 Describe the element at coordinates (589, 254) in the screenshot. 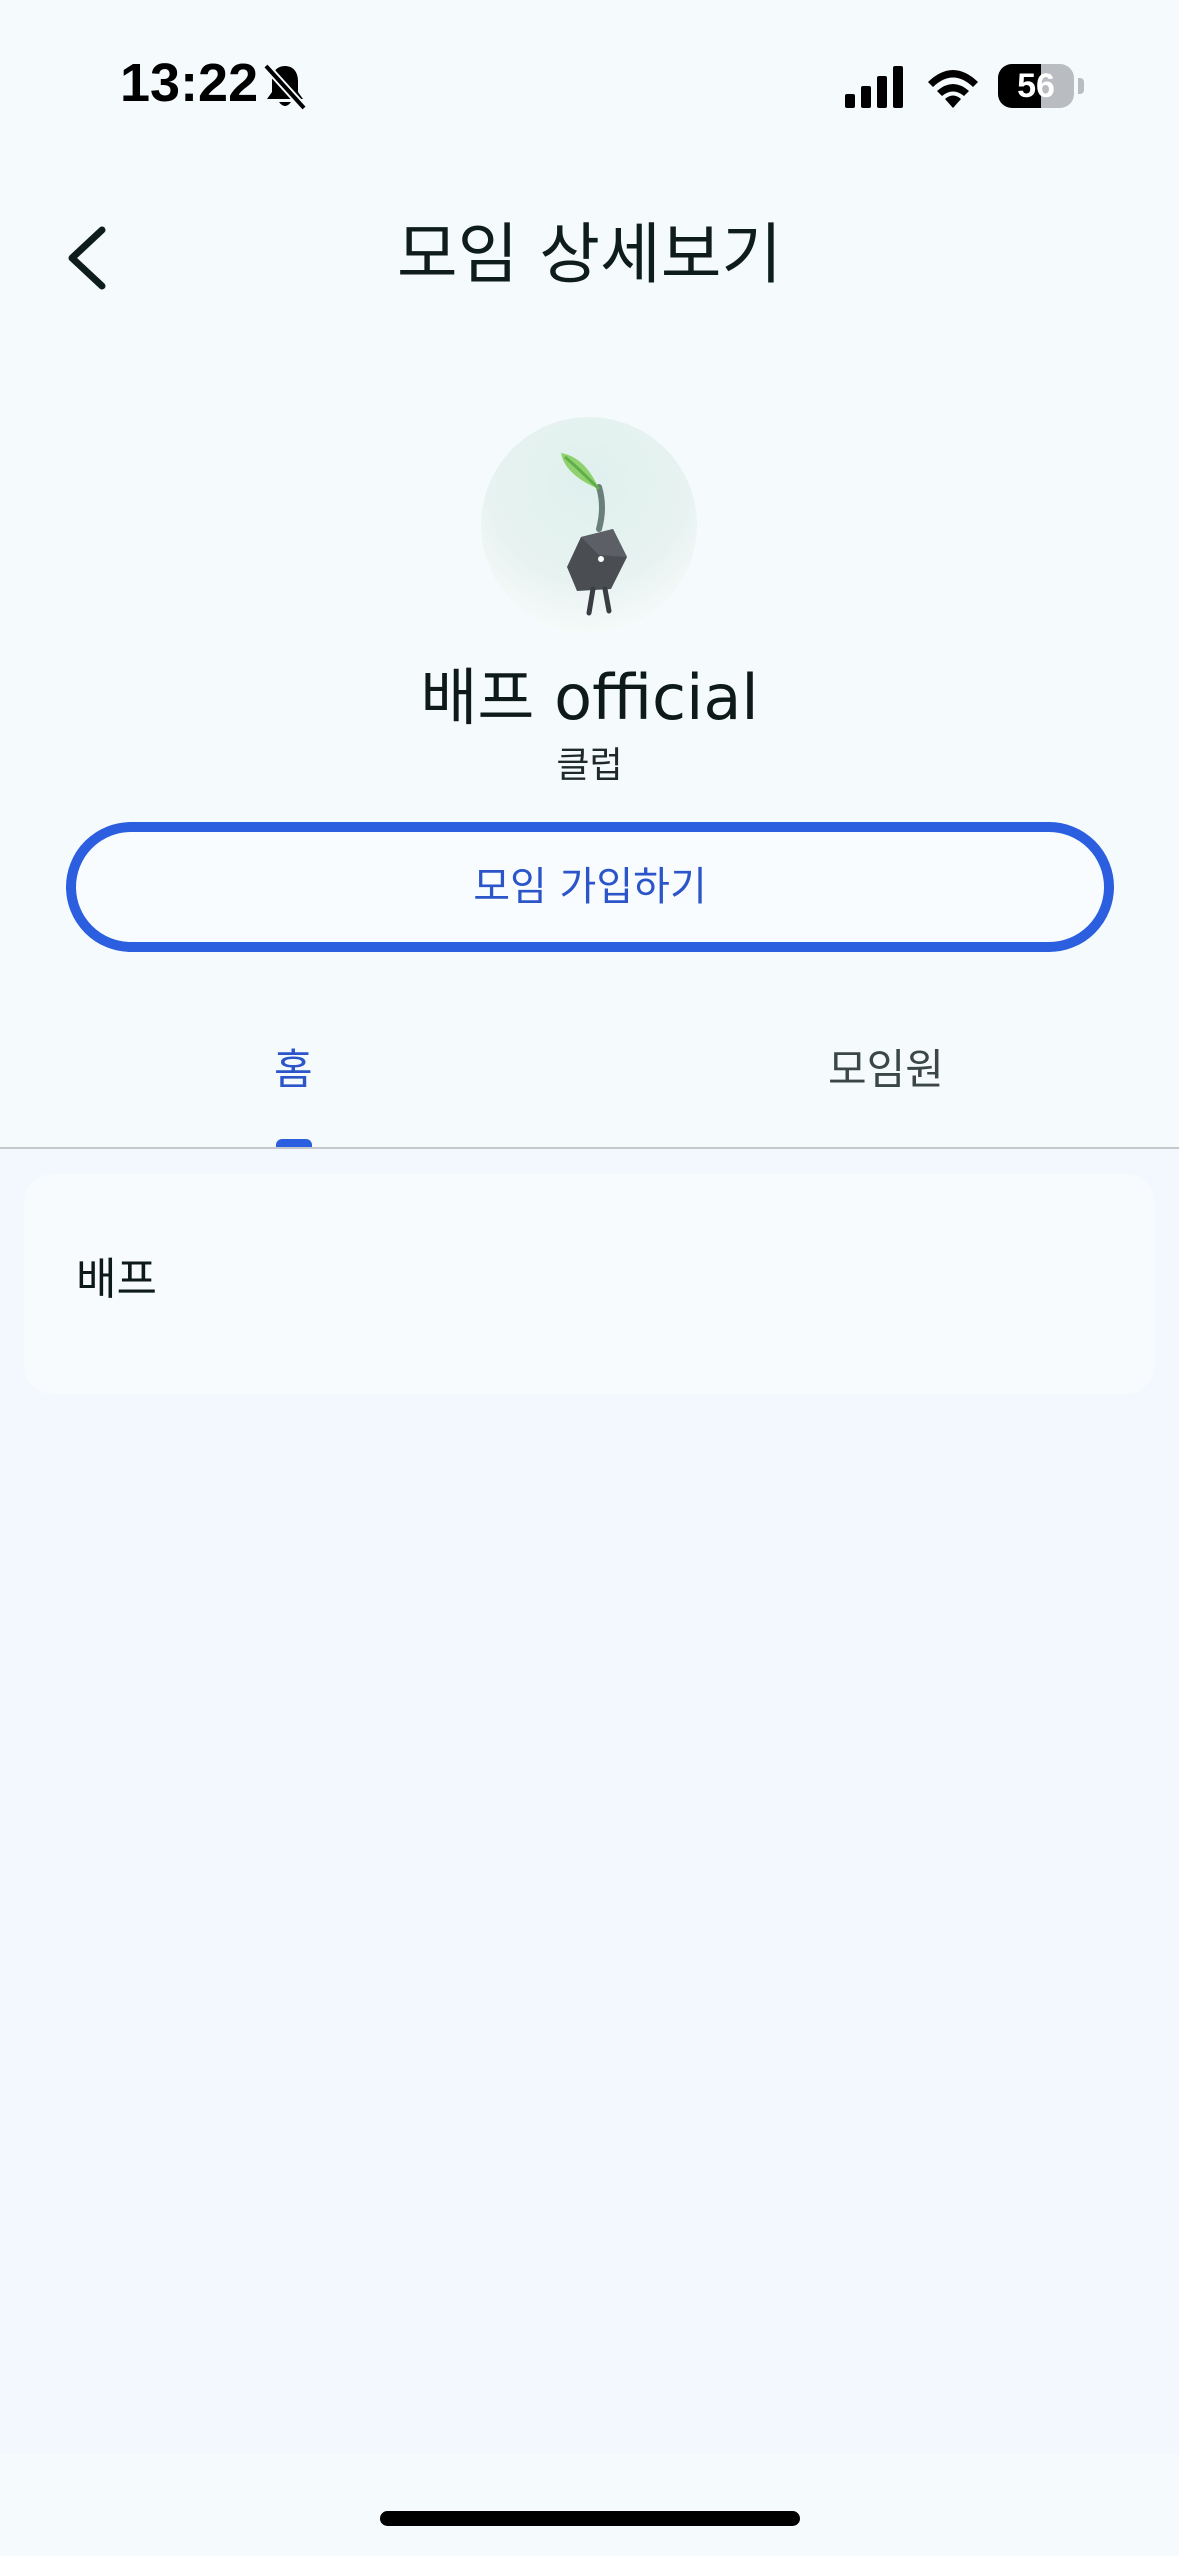

I see `page-title: 모임 상세보기` at that location.